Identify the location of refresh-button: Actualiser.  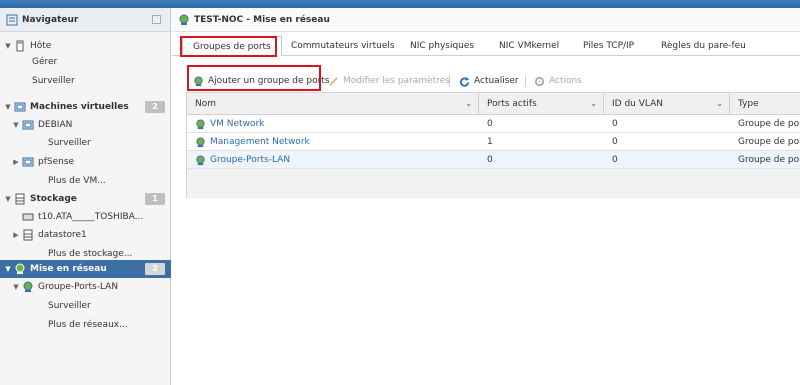
(489, 81).